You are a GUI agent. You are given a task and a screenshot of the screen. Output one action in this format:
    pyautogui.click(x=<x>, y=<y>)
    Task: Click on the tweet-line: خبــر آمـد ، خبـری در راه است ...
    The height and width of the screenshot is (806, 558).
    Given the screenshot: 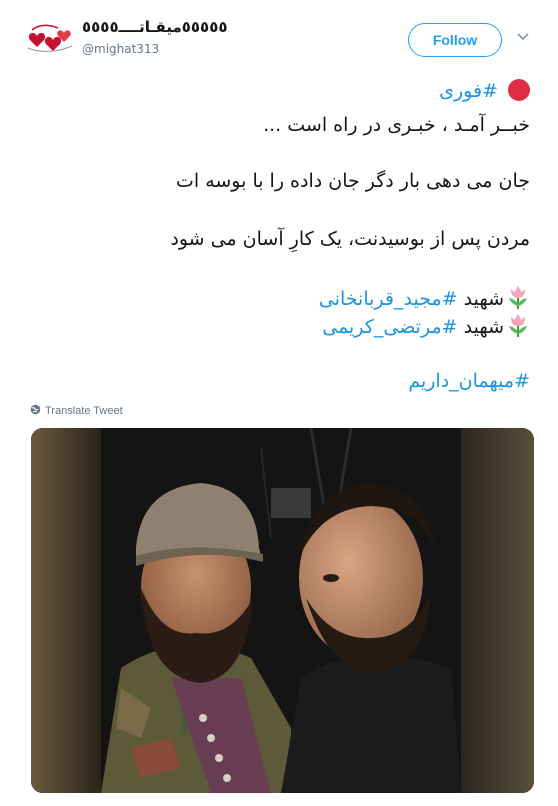 What is the action you would take?
    pyautogui.click(x=396, y=125)
    